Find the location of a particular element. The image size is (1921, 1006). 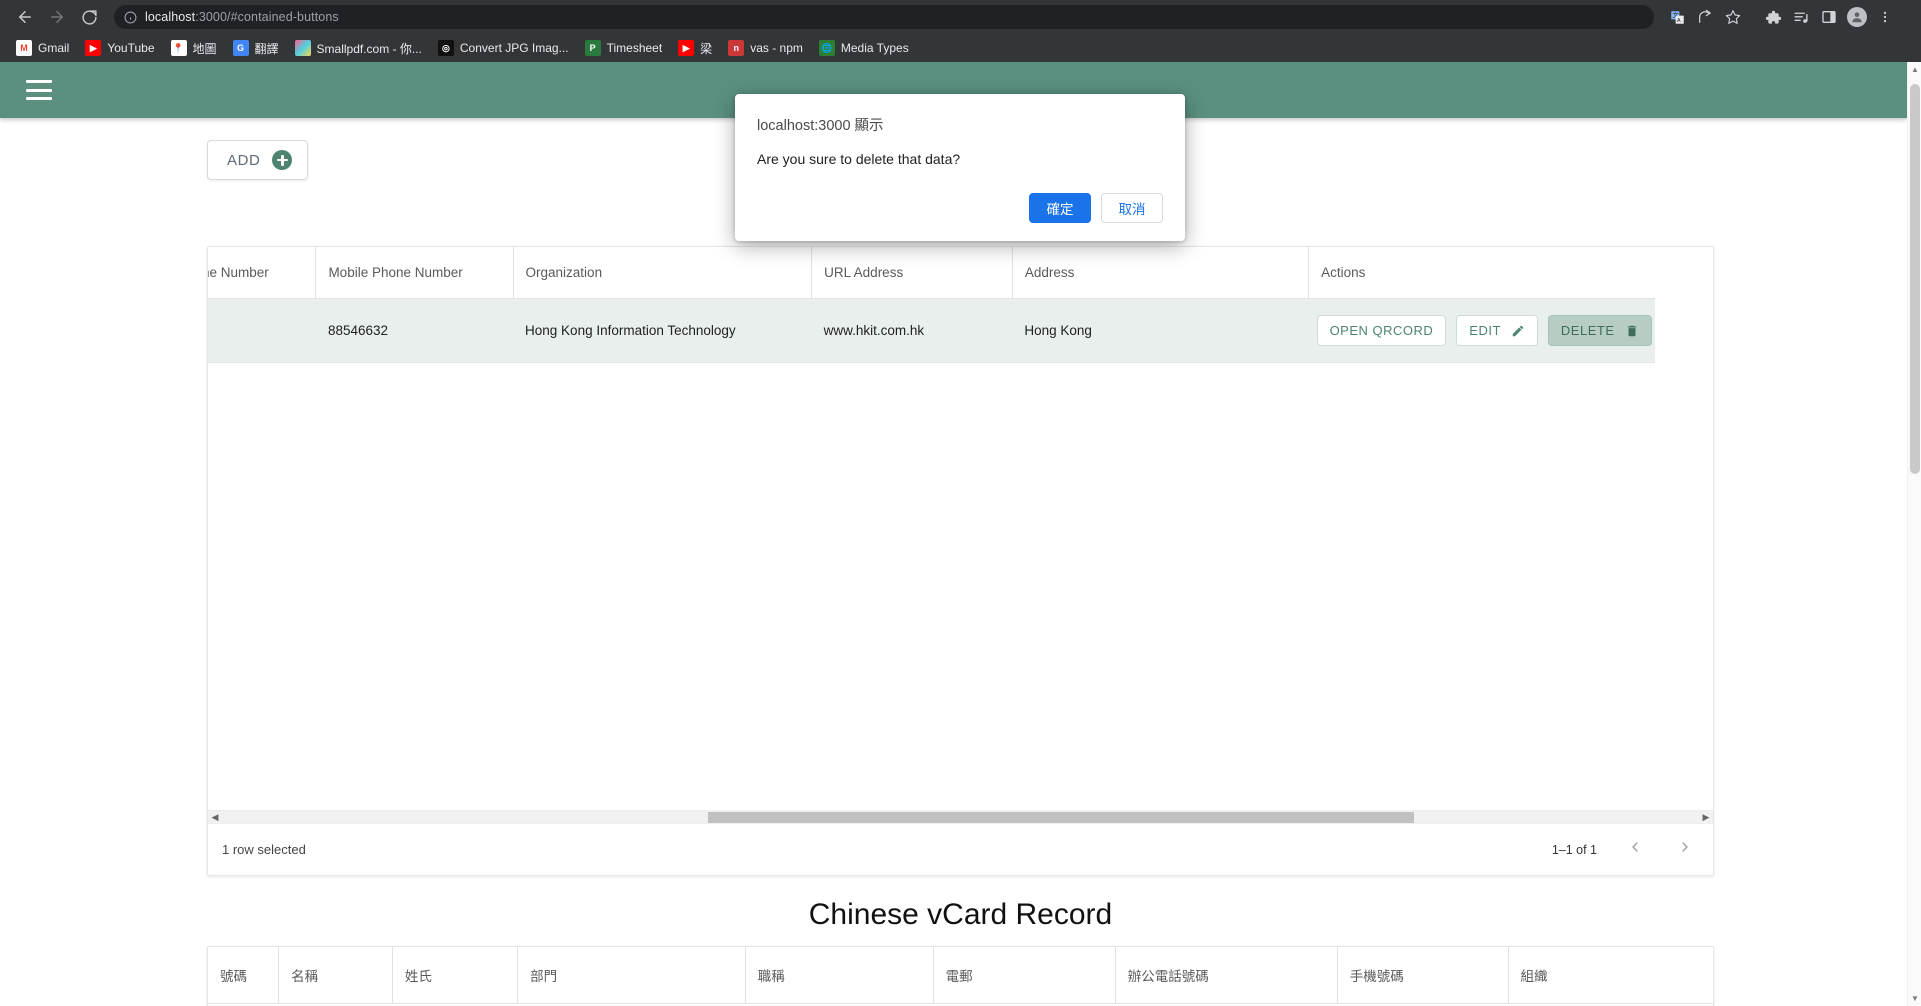

back-button is located at coordinates (25, 17).